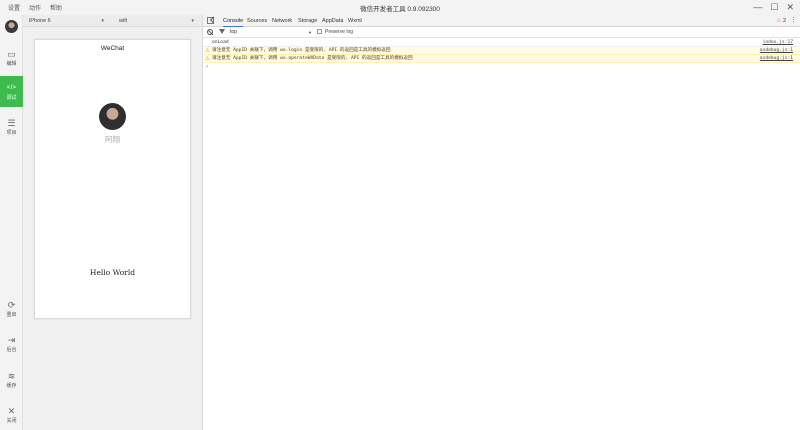 This screenshot has width=800, height=430. What do you see at coordinates (11, 123) in the screenshot?
I see `list-icon: ☰` at bounding box center [11, 123].